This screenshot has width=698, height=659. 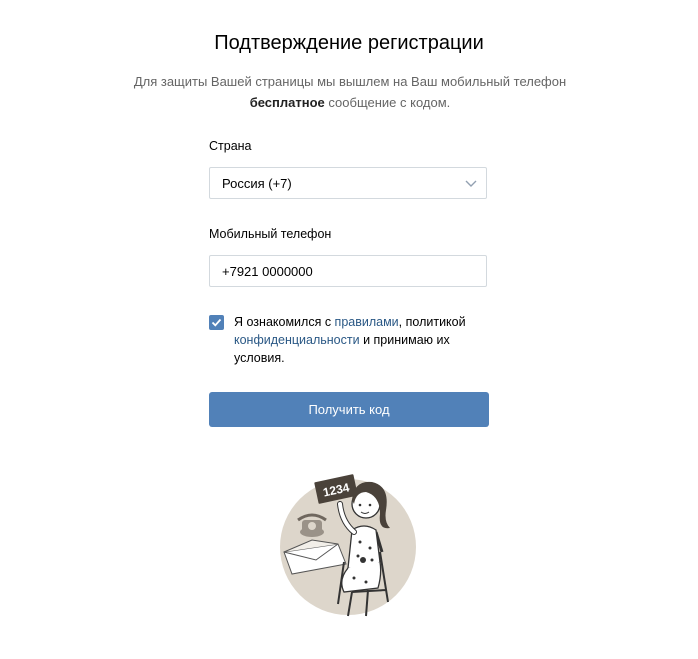 What do you see at coordinates (287, 102) in the screenshot?
I see `subtitle-bold-free: бесплатное` at bounding box center [287, 102].